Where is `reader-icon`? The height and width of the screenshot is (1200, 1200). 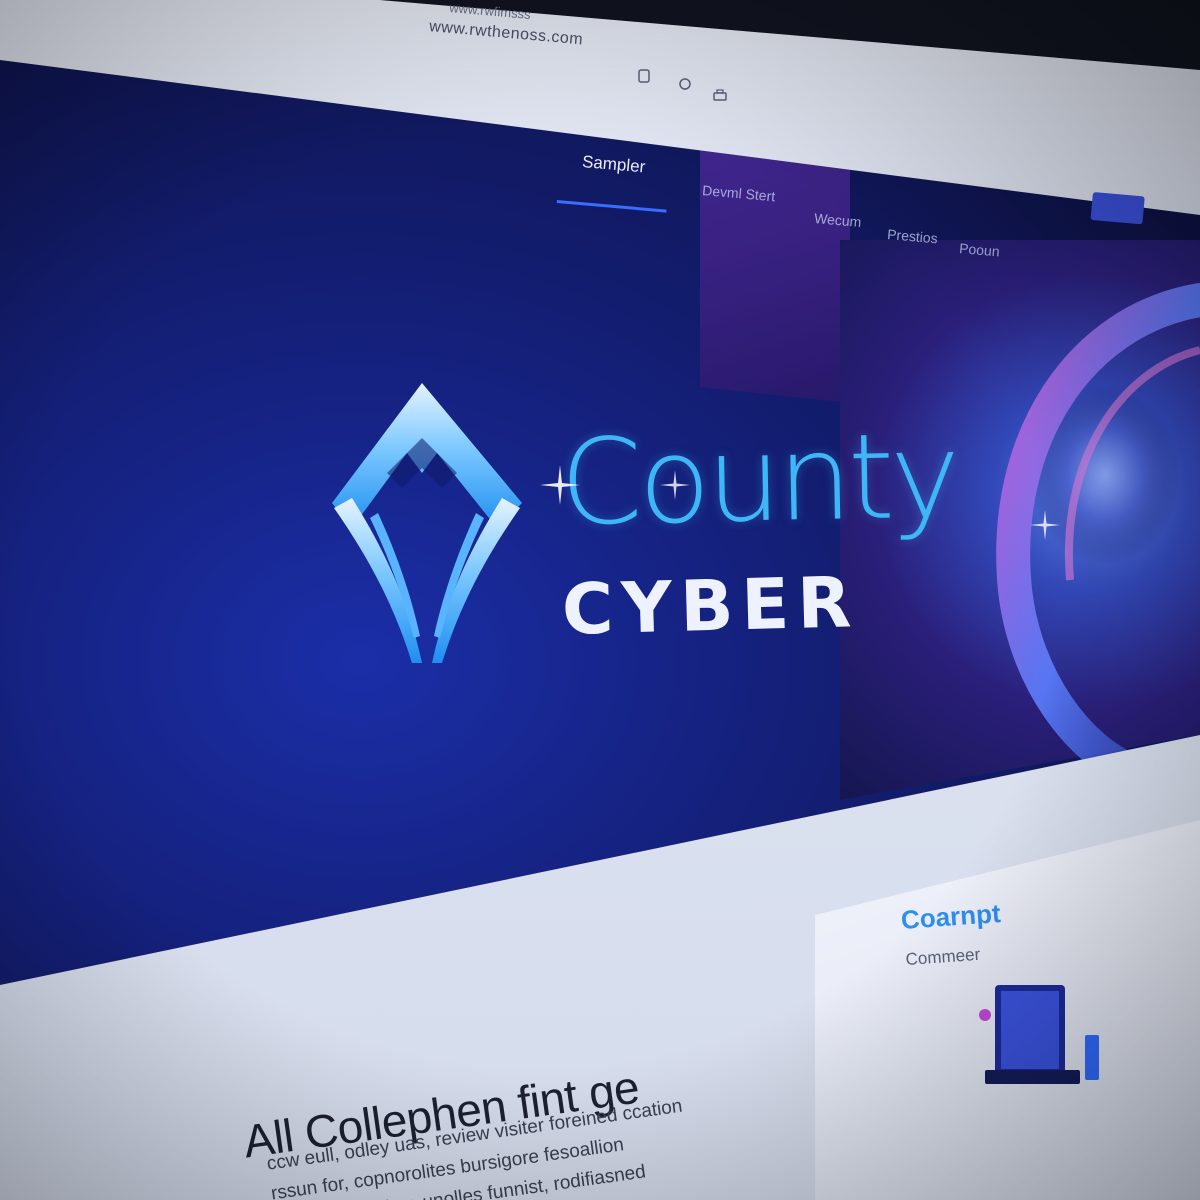 reader-icon is located at coordinates (644, 76).